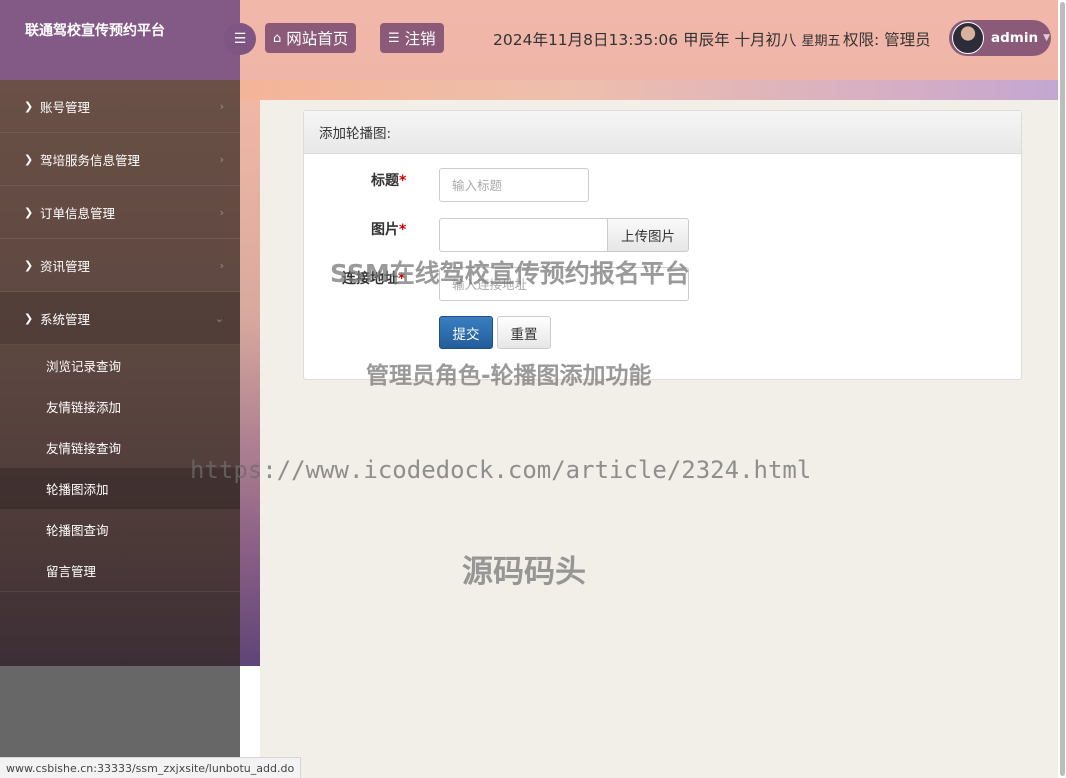  I want to click on datetime-text: 2024年11月8日13:35:06 甲辰年 十月初八, so click(645, 40).